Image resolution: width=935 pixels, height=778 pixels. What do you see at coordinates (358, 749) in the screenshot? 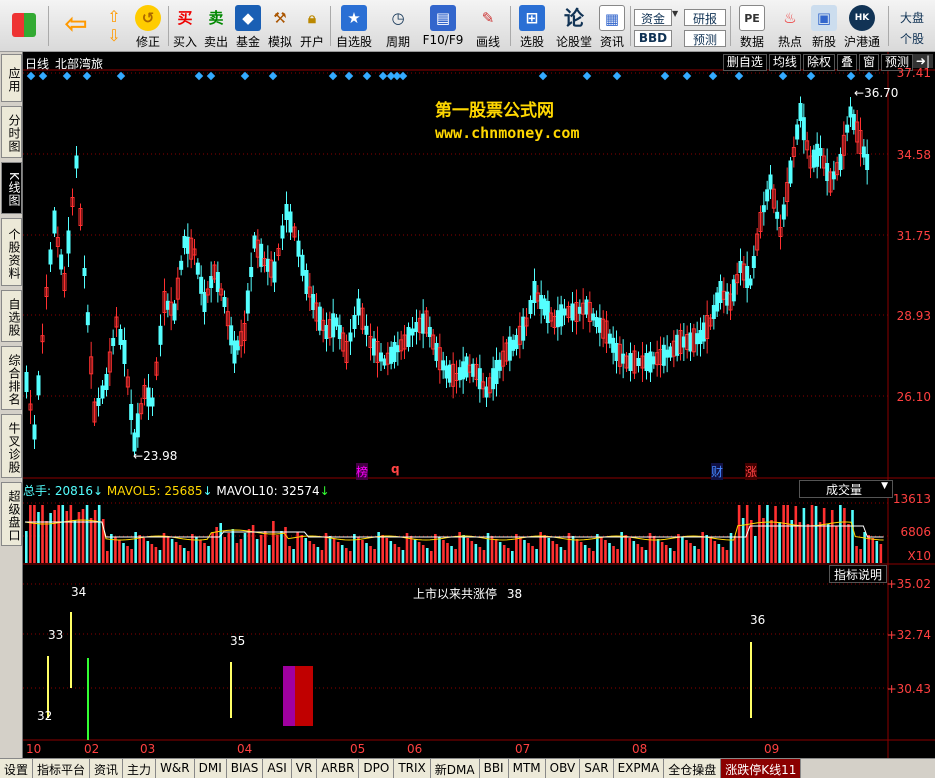
I see `x-axis-month: 05` at bounding box center [358, 749].